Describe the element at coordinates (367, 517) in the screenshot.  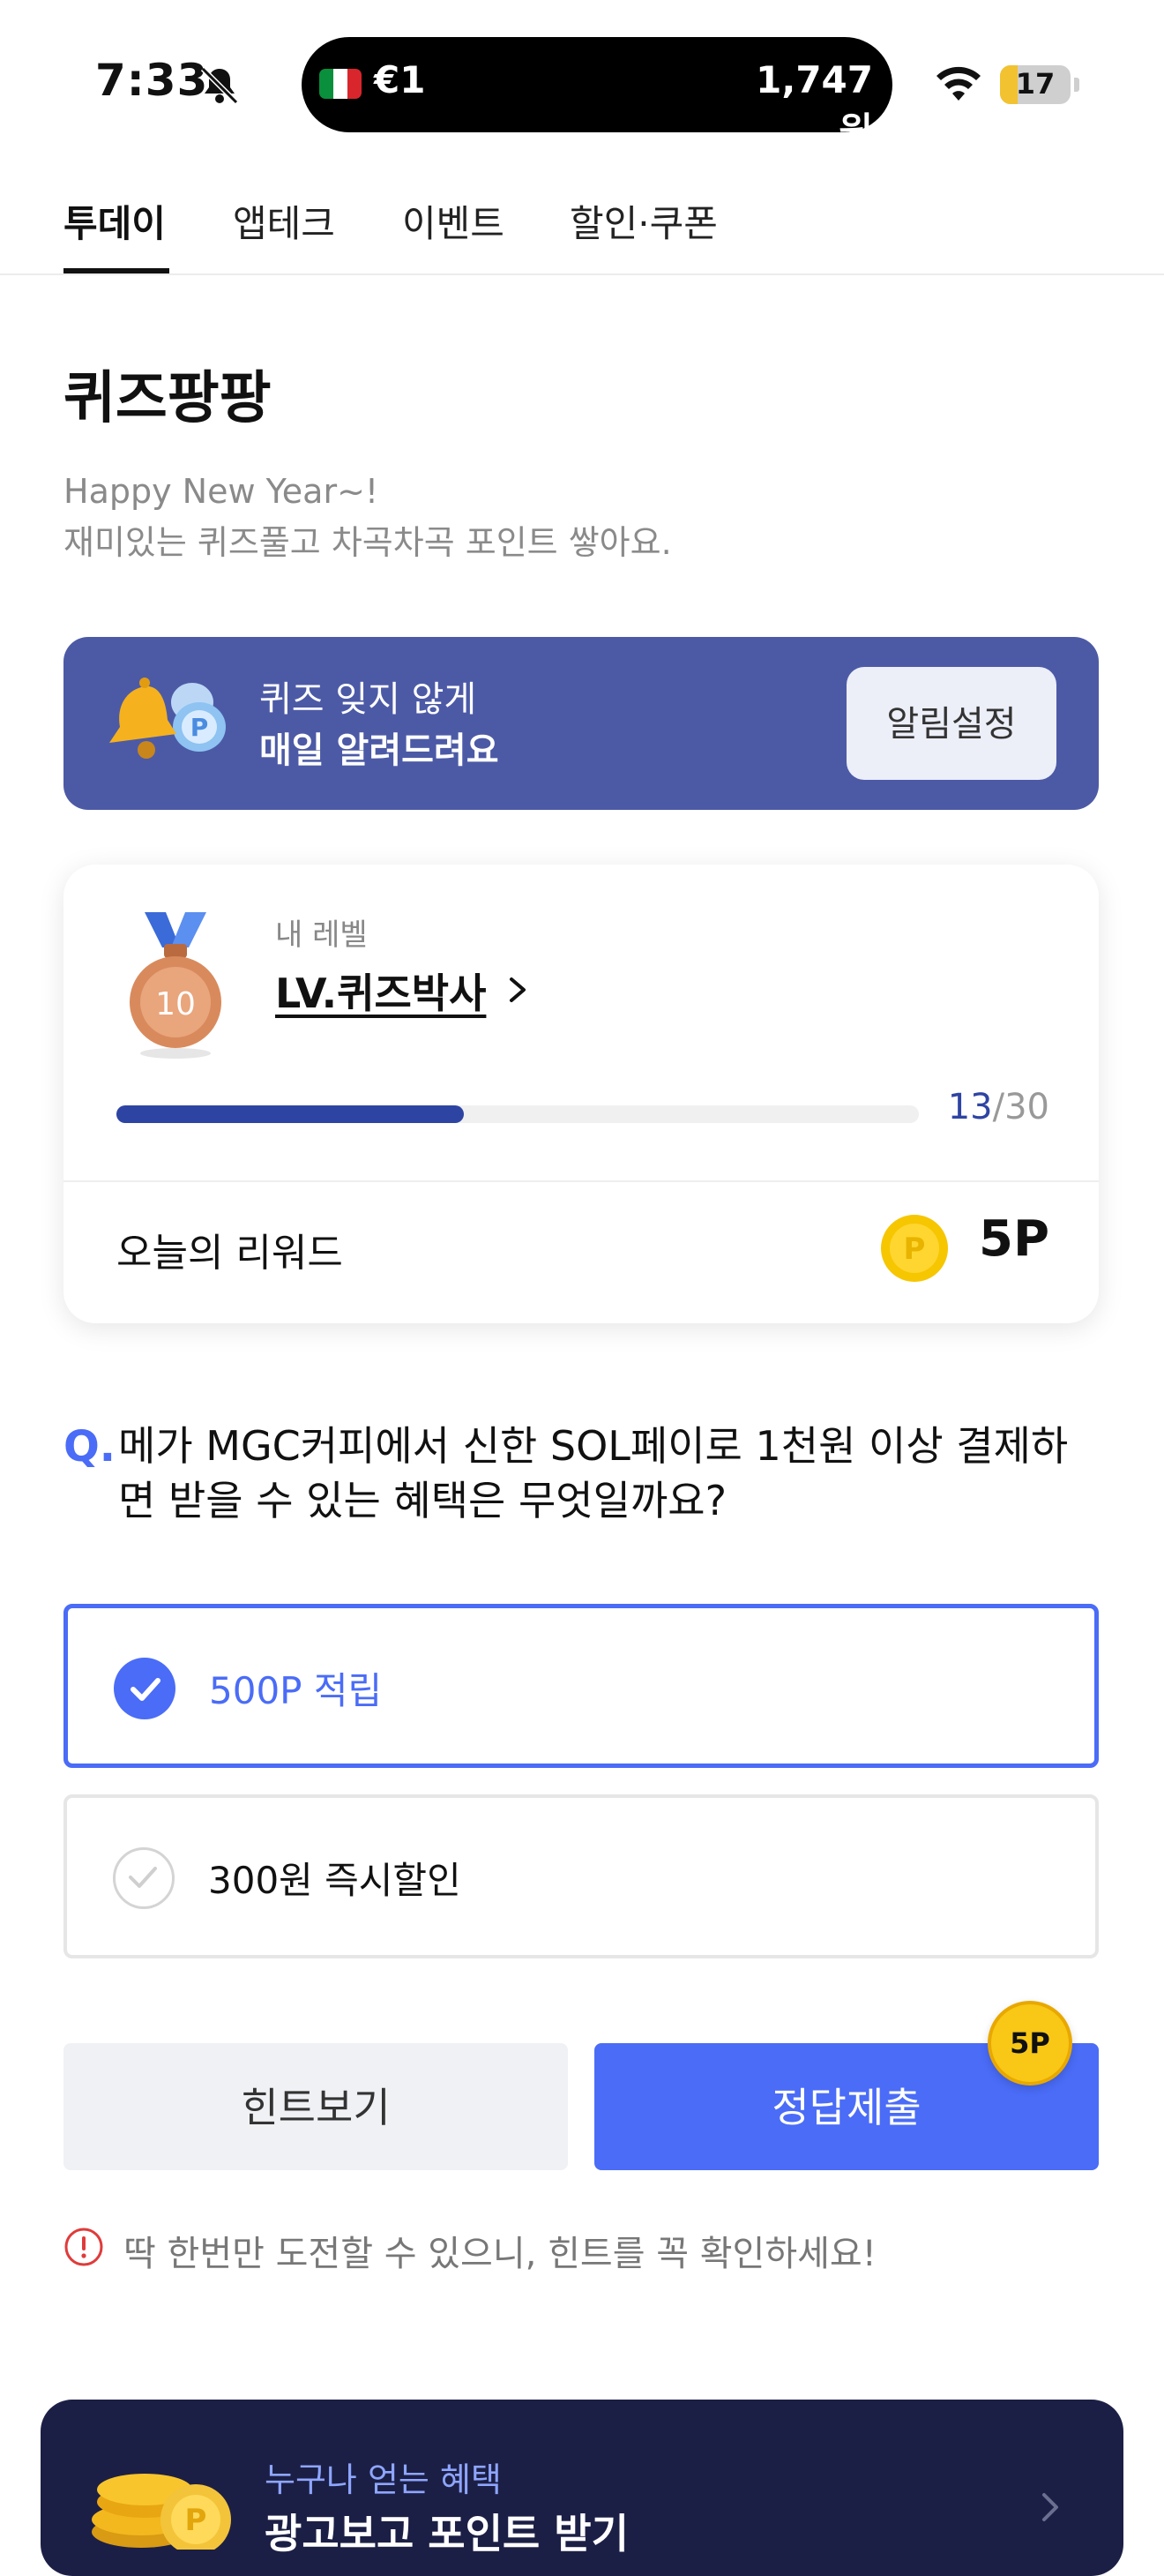
I see `page-subtitle: Happy New Year~! 재미있는 퀴즈풀고 차곡차곡 포인트 쌓아요.` at that location.